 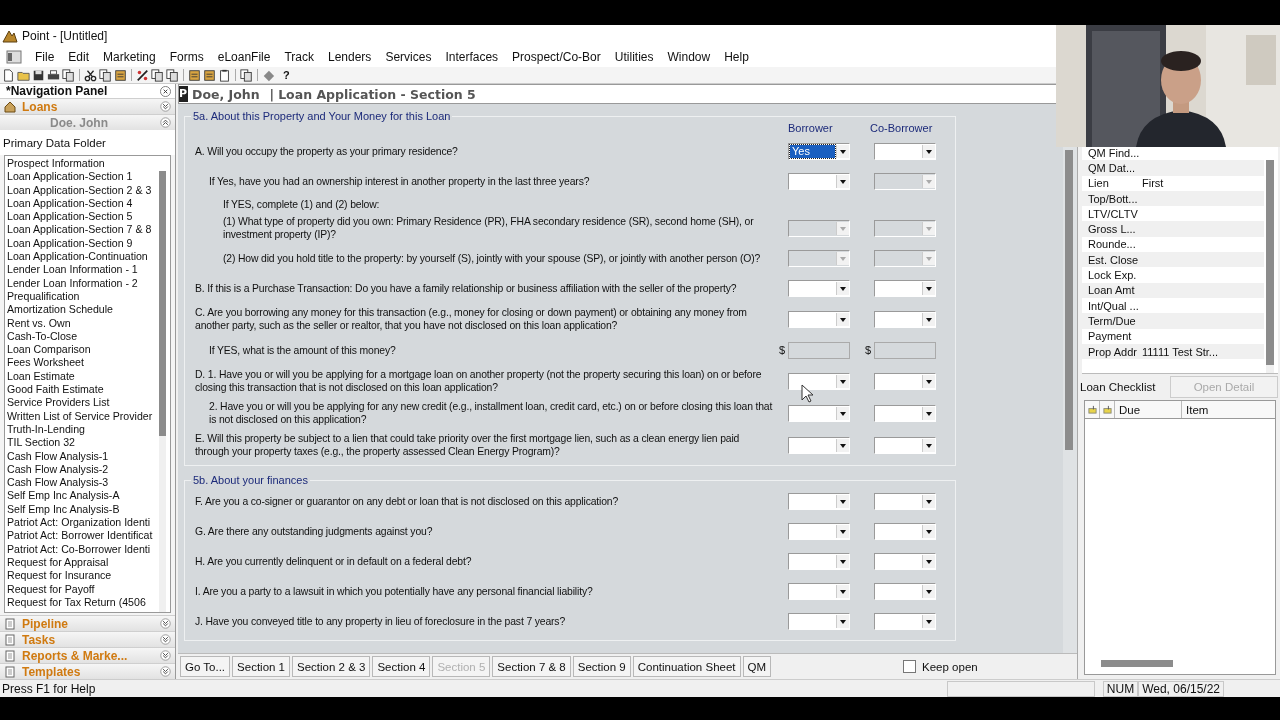 I want to click on section-tab: Continuation Sheet, so click(x=686, y=666).